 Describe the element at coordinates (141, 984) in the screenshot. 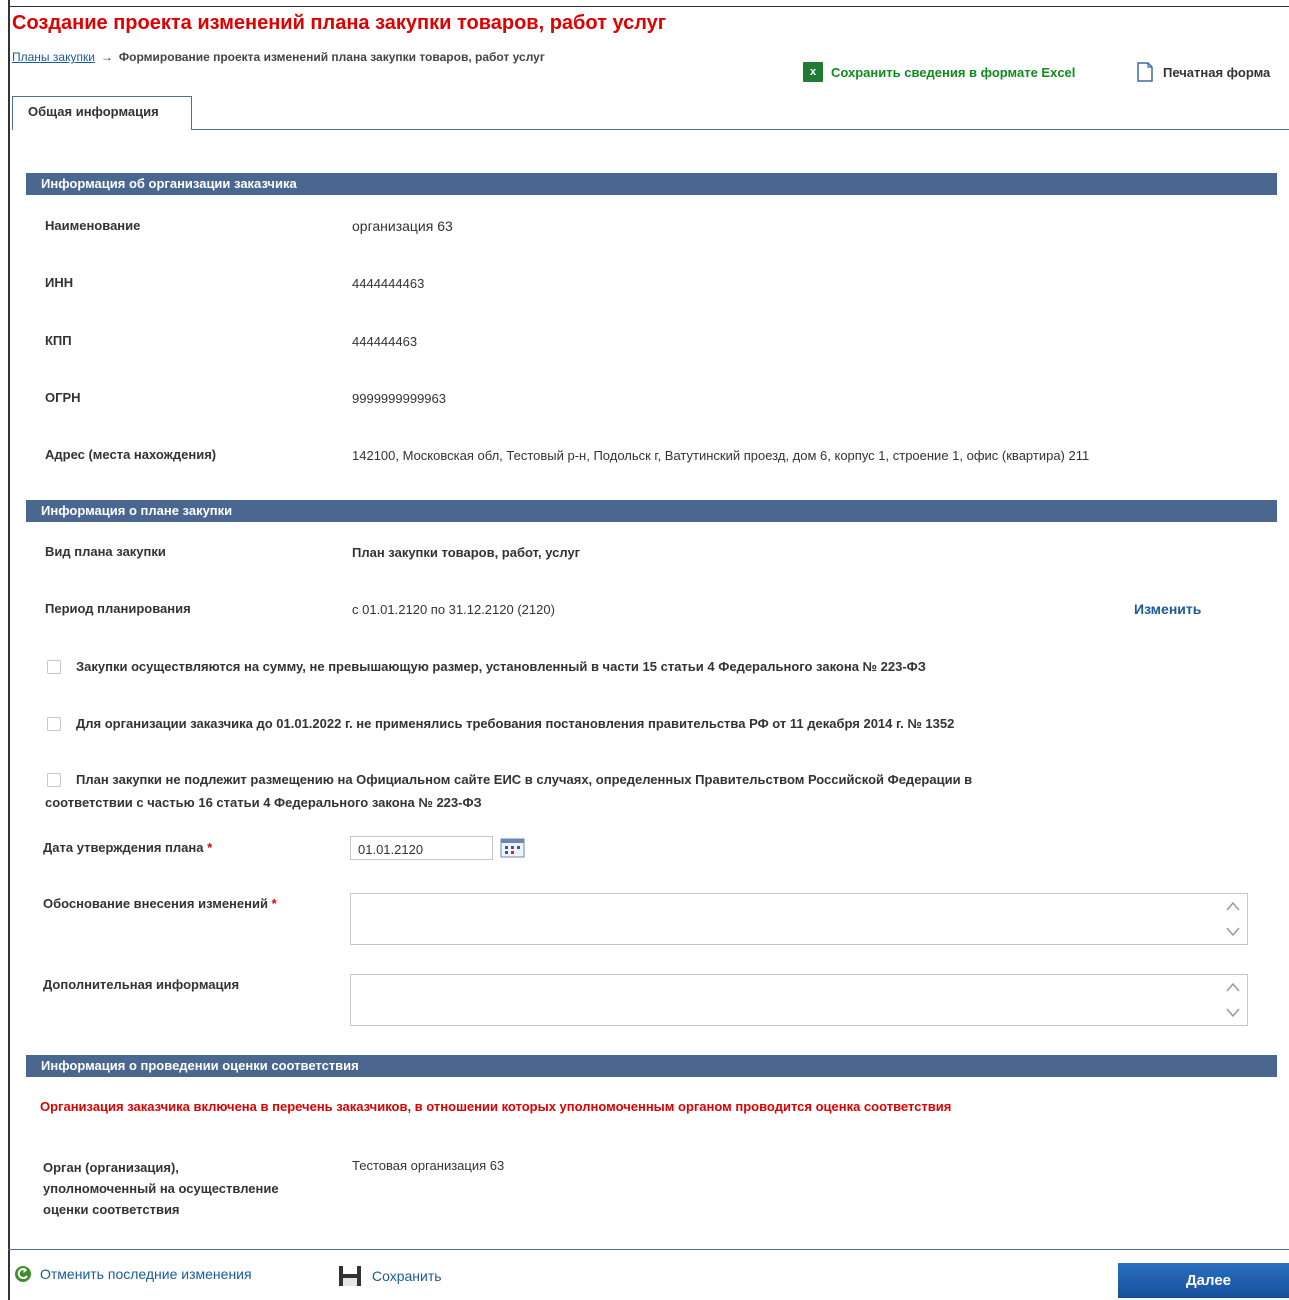

I see `field-label-extra: Дополнительная информация` at that location.